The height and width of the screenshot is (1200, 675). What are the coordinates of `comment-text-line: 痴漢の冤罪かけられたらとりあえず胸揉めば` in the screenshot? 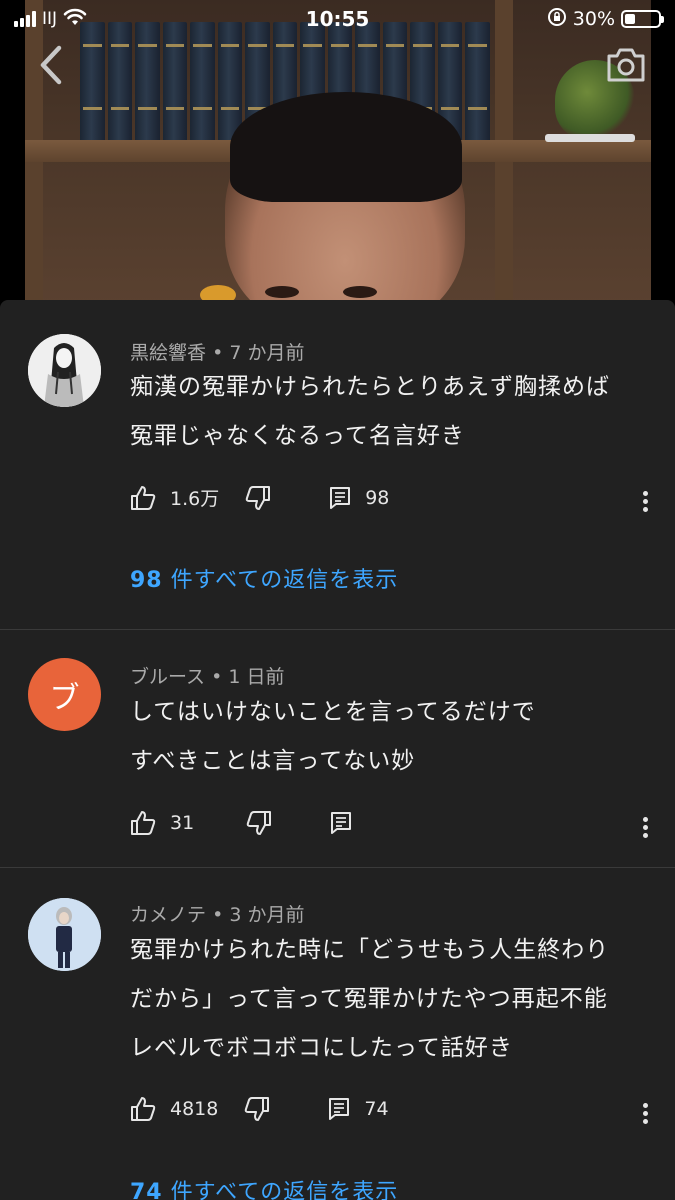 It's located at (370, 387).